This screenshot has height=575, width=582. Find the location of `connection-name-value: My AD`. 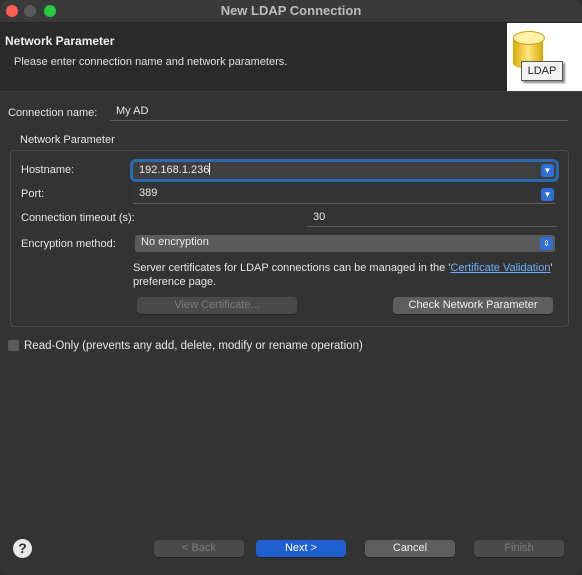

connection-name-value: My AD is located at coordinates (132, 111).